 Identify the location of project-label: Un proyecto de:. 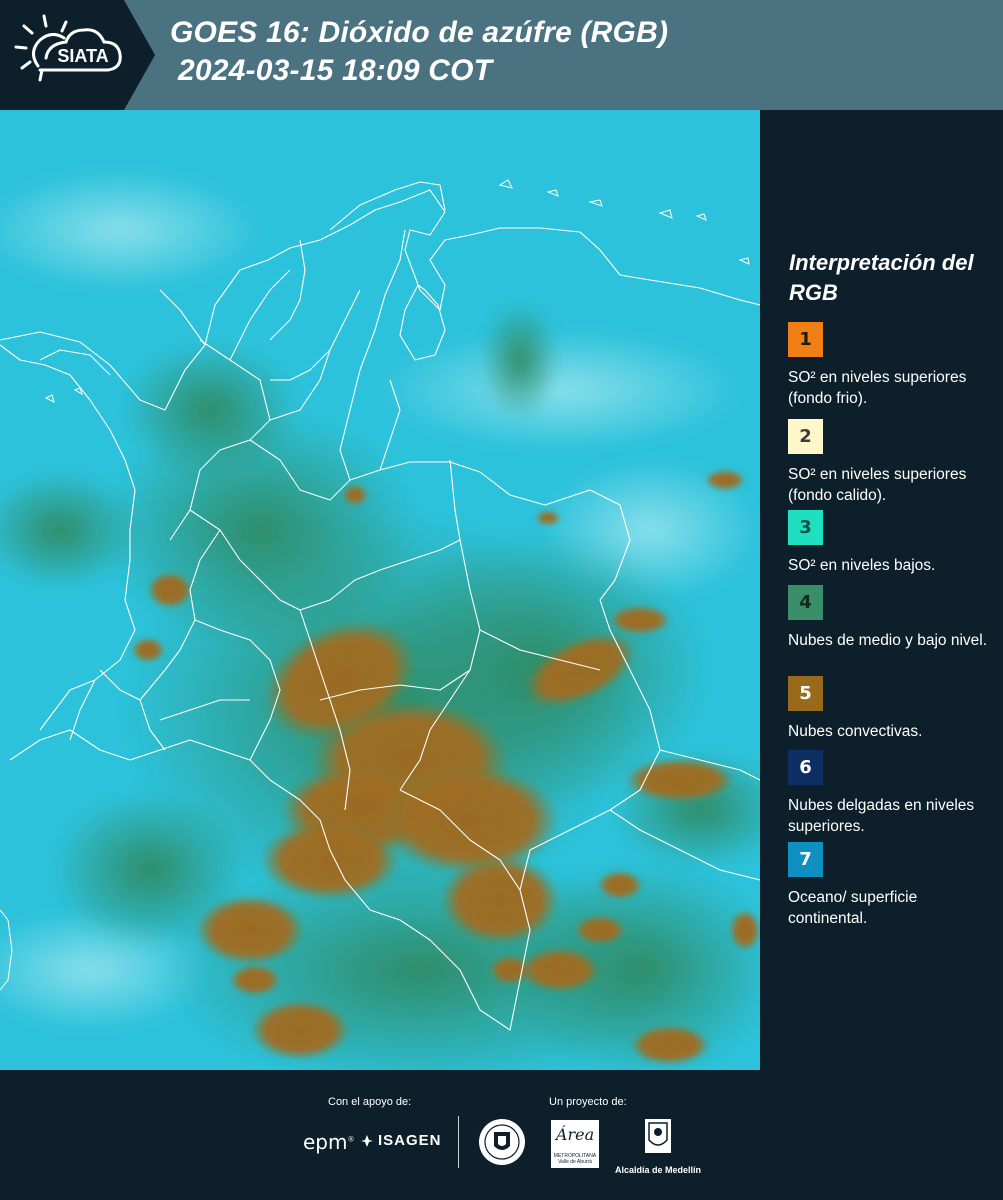
(588, 1102).